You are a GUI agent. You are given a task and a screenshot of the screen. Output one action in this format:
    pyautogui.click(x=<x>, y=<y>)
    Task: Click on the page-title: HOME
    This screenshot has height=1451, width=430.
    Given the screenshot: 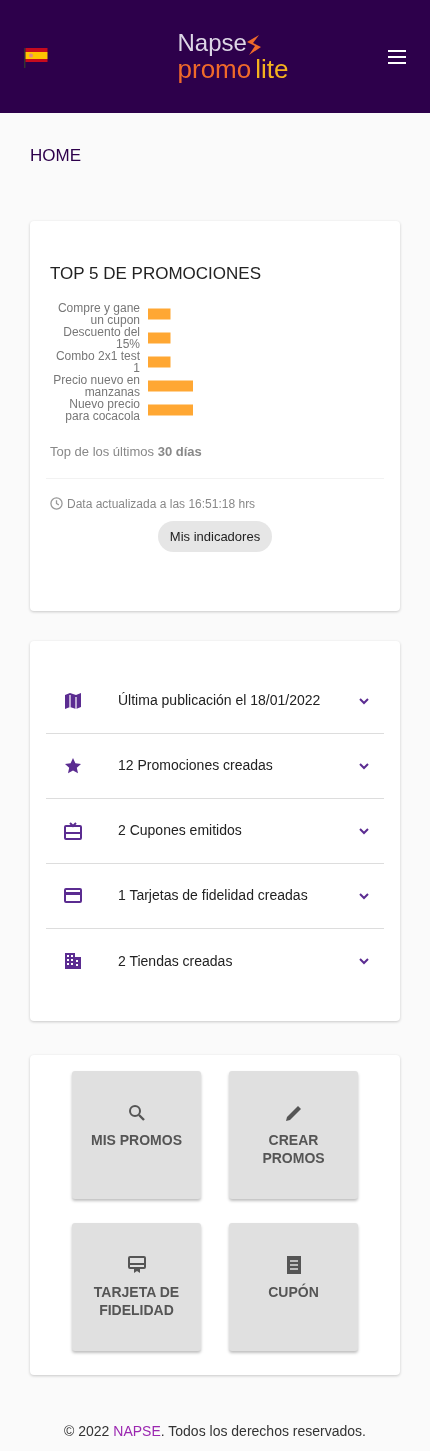 What is the action you would take?
    pyautogui.click(x=55, y=156)
    